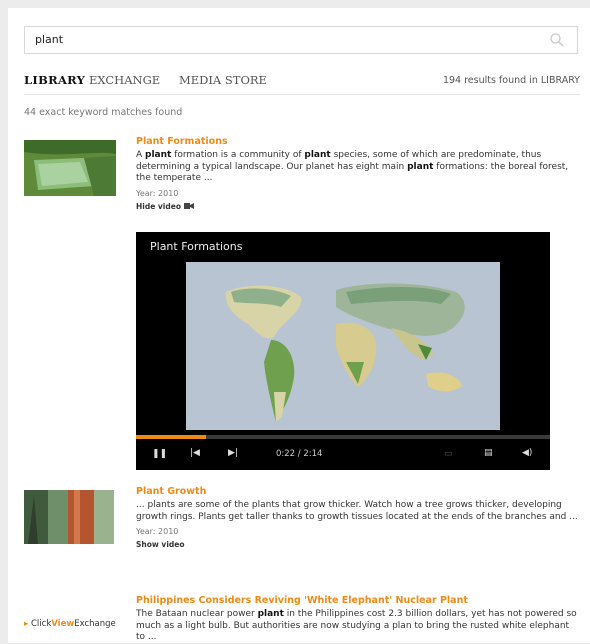 The width and height of the screenshot is (590, 644). I want to click on search-icon, so click(557, 40).